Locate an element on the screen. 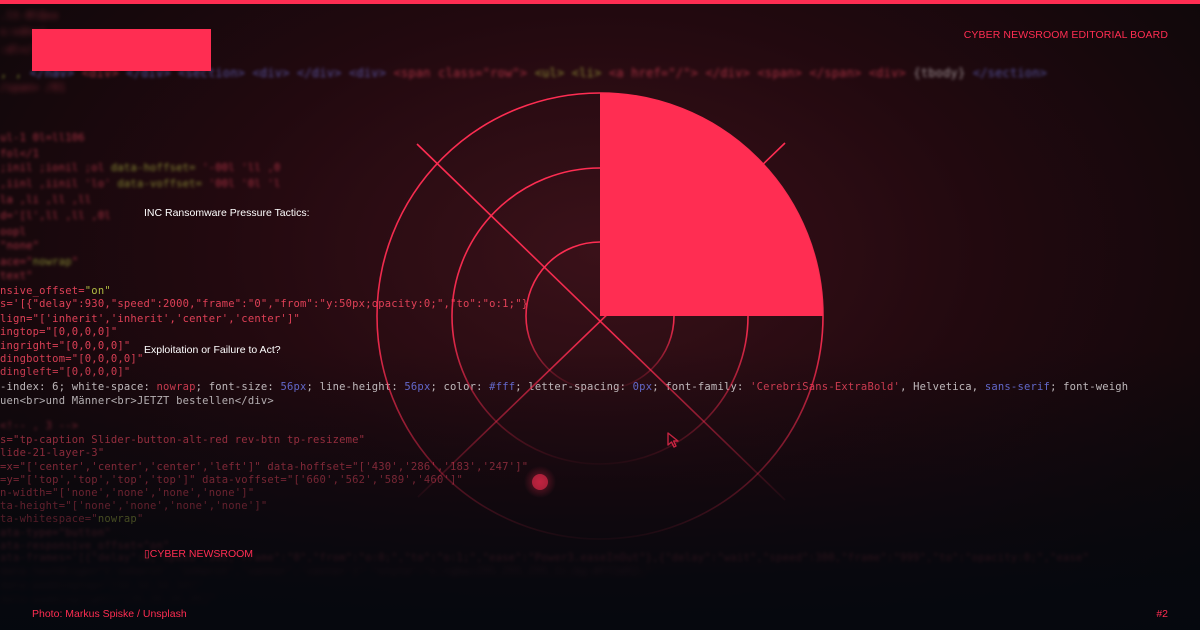  headline-line-1: INC Ransomware Pressure Tactics: is located at coordinates (227, 213).